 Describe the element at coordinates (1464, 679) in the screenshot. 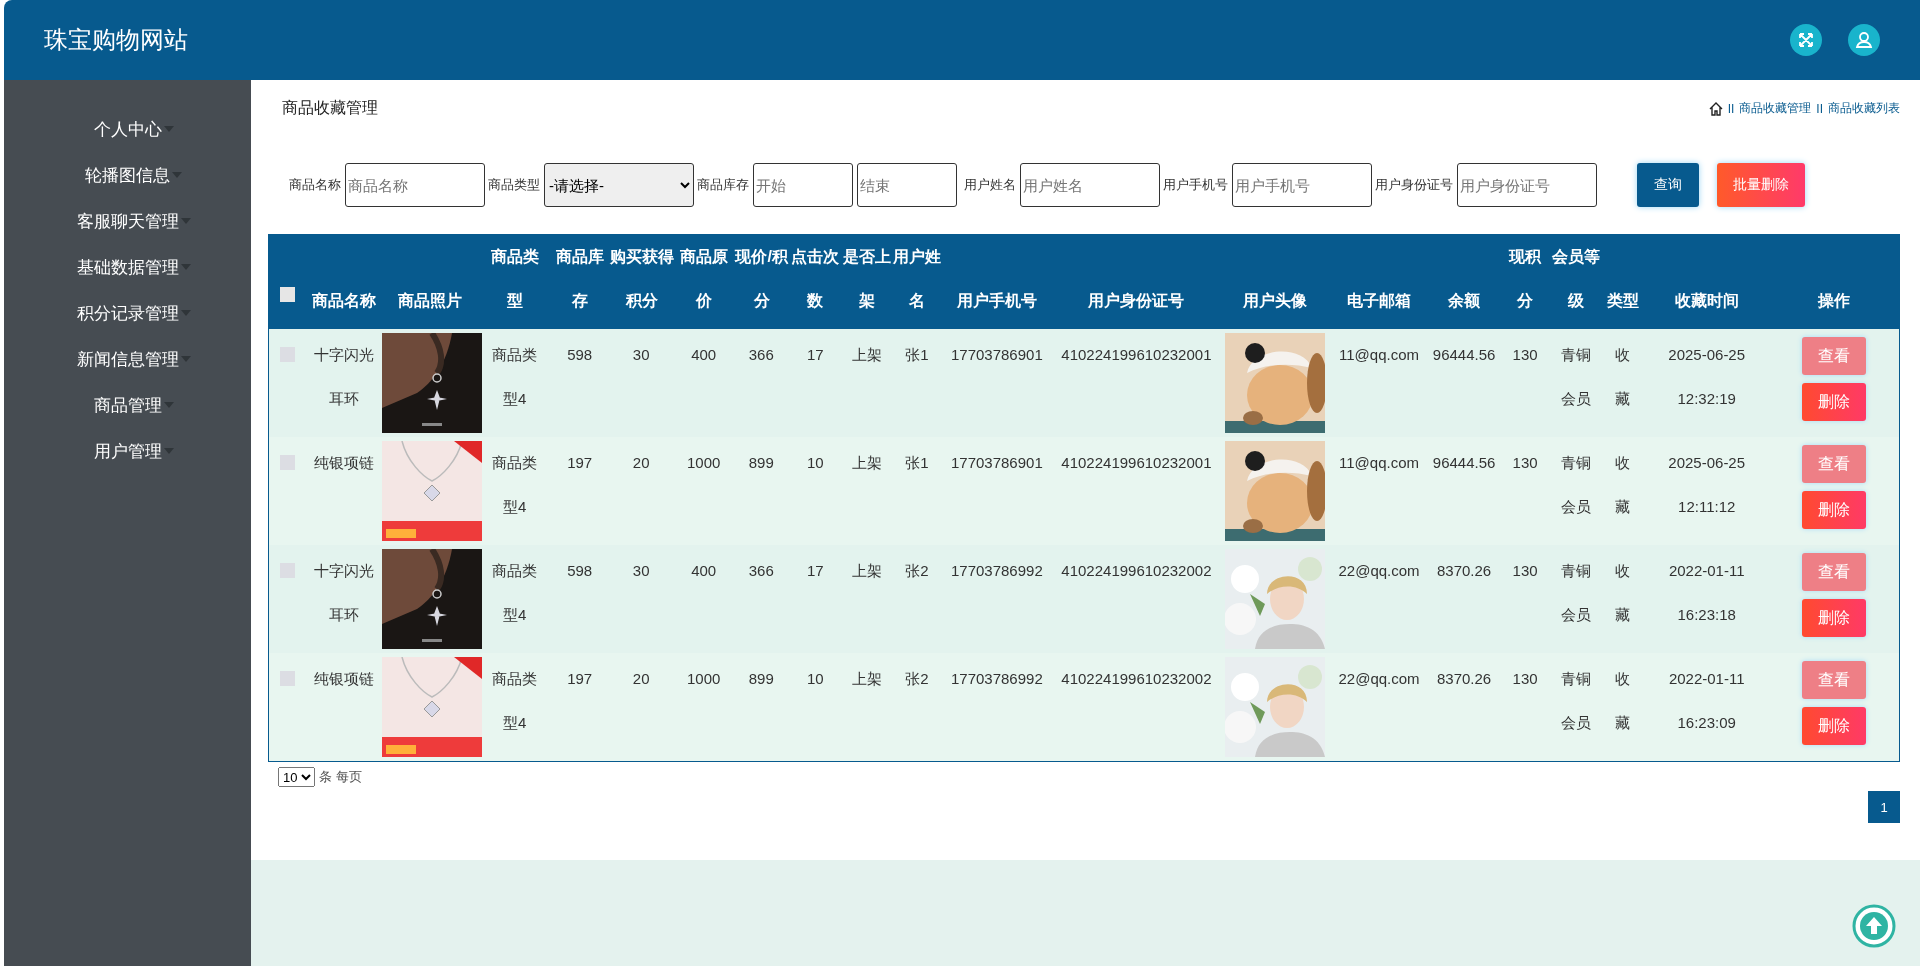

I see `table-cell-text: 8370.26` at that location.